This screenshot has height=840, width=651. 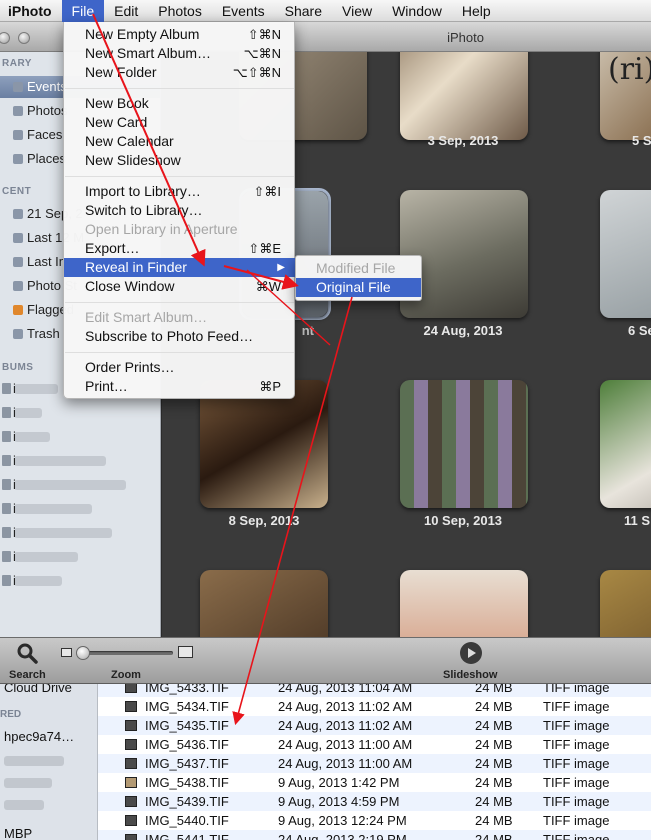 What do you see at coordinates (18, 111) in the screenshot?
I see `photos-icon` at bounding box center [18, 111].